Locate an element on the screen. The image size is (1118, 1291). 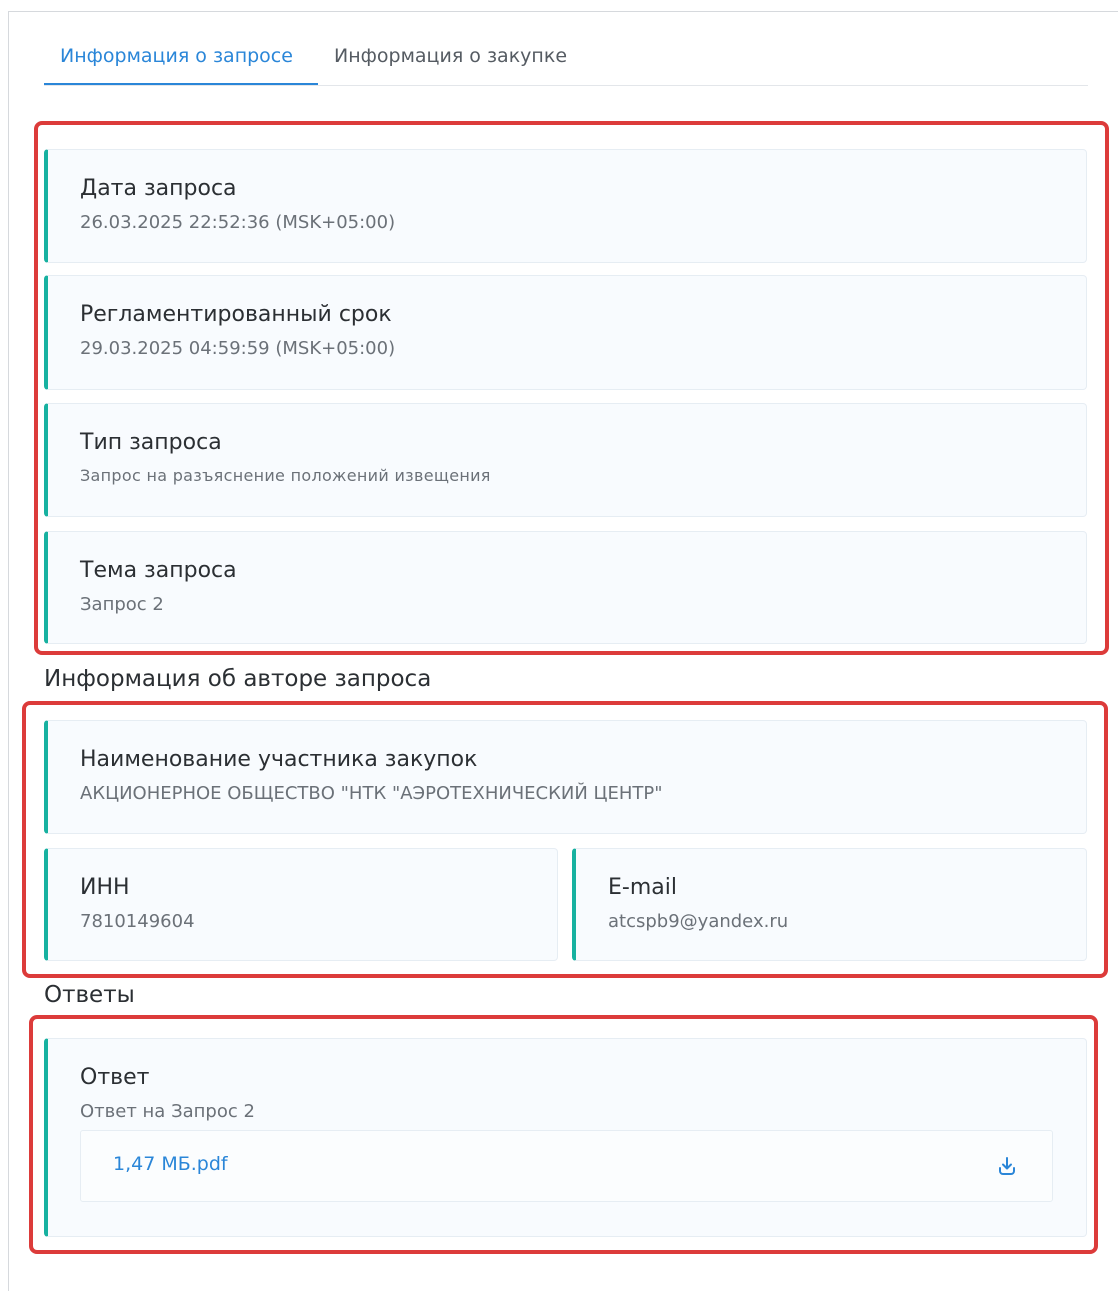
tab-request-info: Информация о запросе is located at coordinates (181, 60).